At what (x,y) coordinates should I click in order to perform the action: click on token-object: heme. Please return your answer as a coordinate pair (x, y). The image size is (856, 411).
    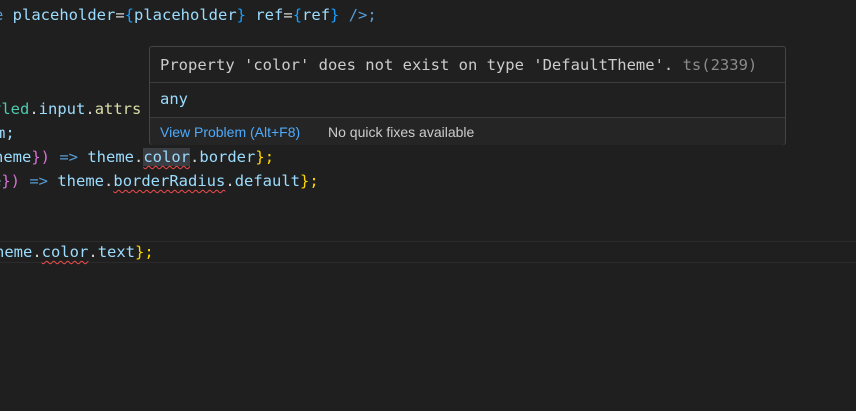
    Looking at the image, I should click on (16, 252).